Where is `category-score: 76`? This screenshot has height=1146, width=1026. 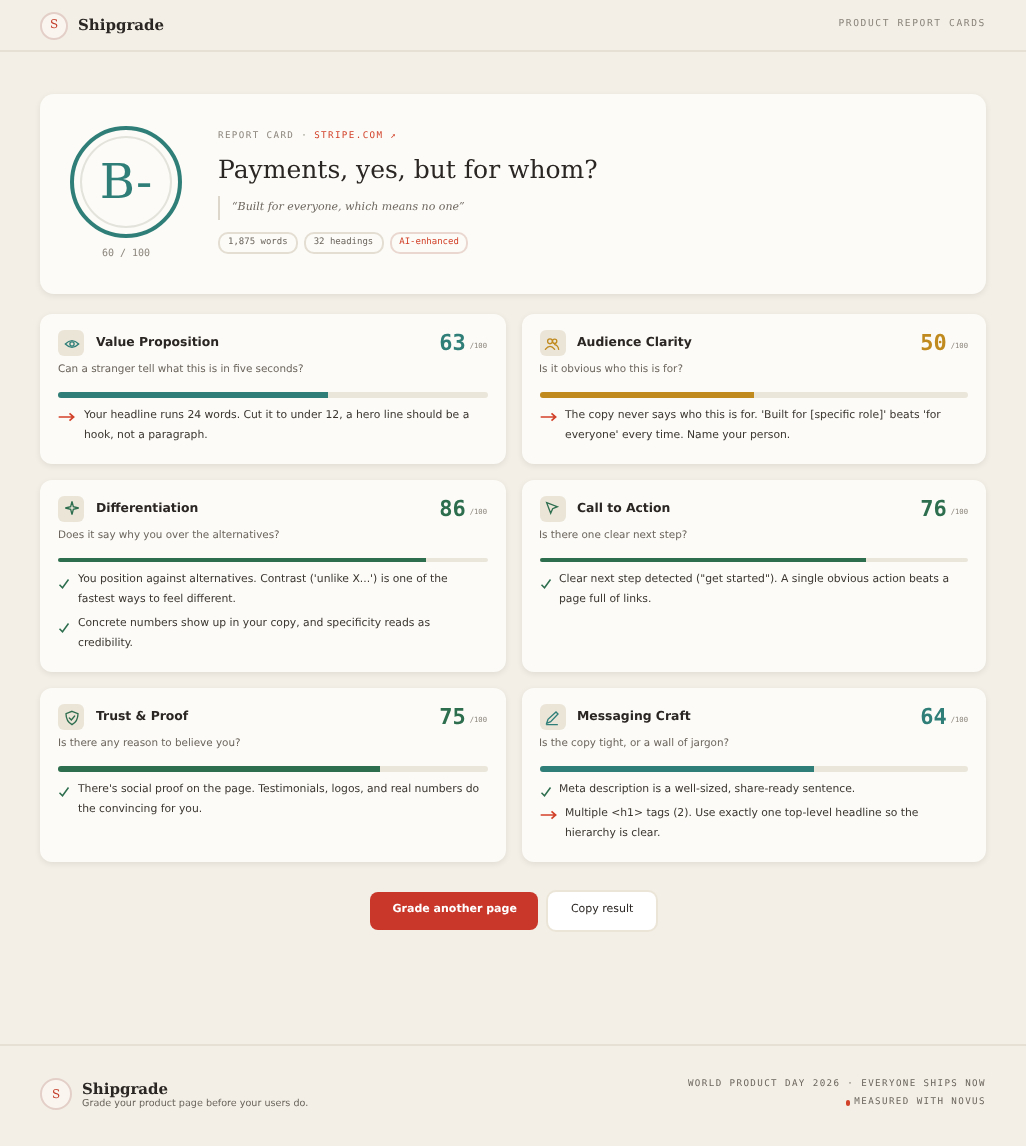
category-score: 76 is located at coordinates (933, 508).